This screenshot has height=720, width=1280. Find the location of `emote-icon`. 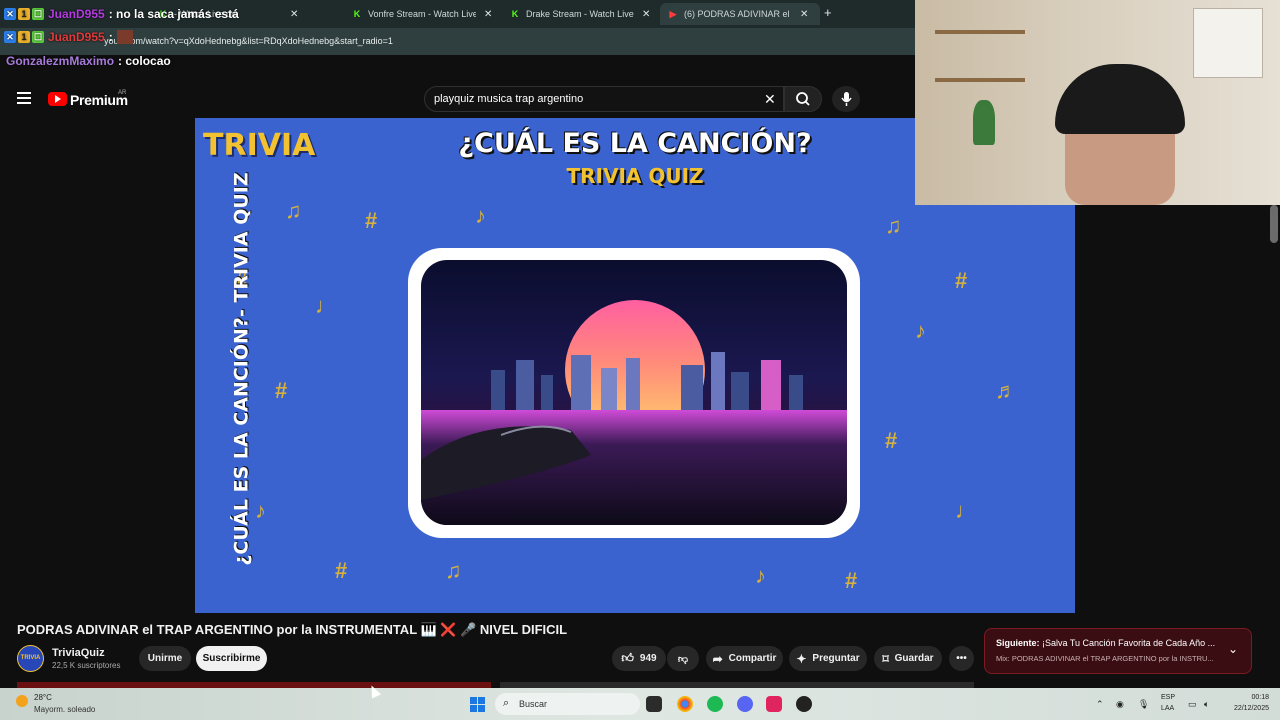

emote-icon is located at coordinates (124, 37).